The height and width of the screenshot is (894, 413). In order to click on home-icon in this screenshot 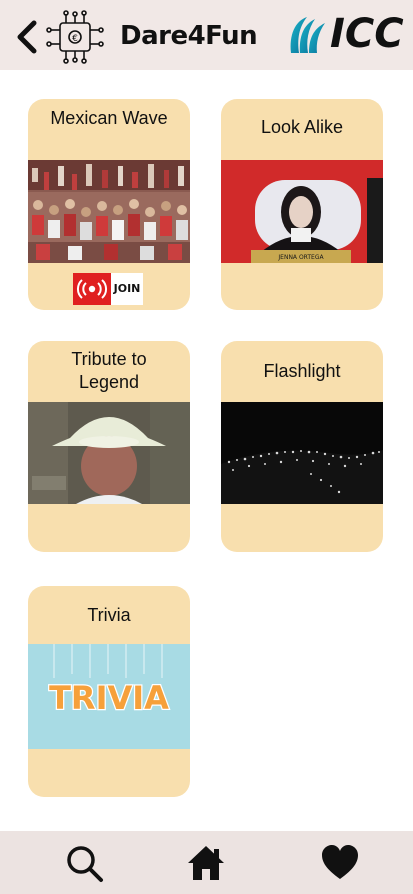, I will do `click(206, 863)`.